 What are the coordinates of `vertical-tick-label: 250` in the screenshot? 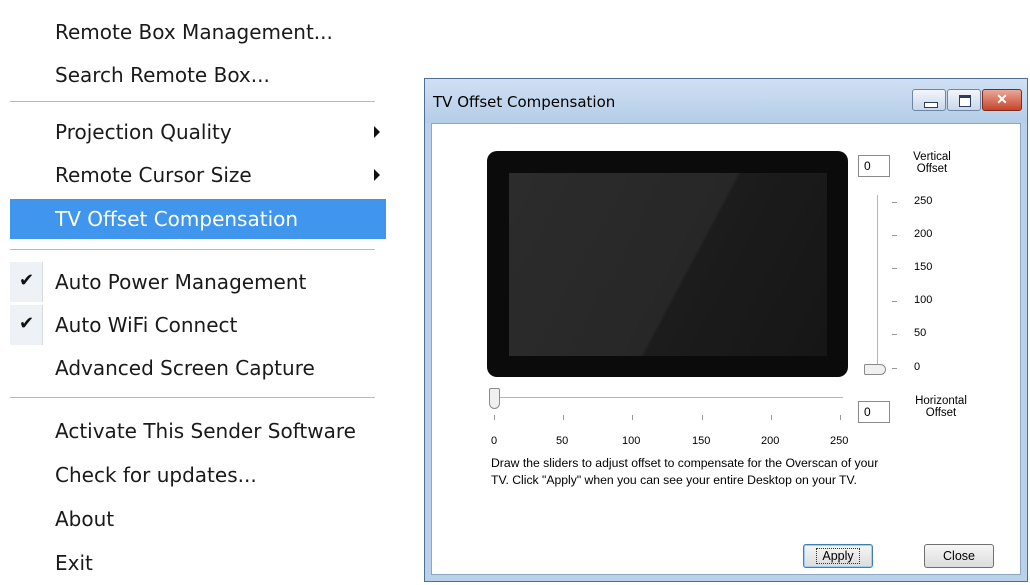 It's located at (923, 201).